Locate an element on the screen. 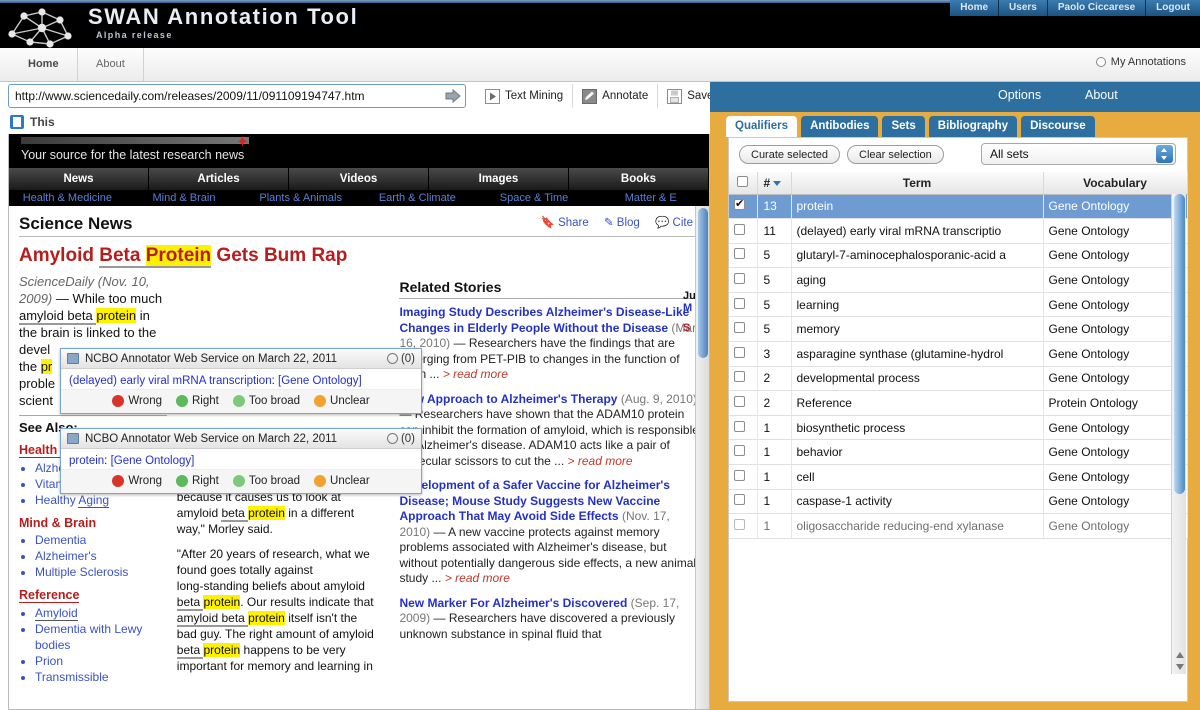  select-all-checkbox is located at coordinates (743, 181).